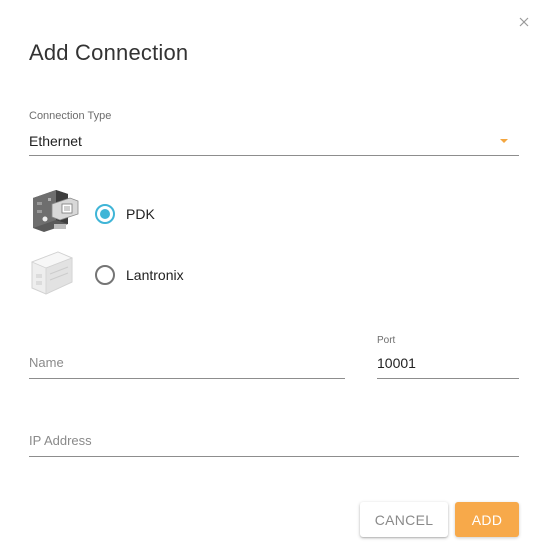 The width and height of the screenshot is (548, 550). Describe the element at coordinates (105, 275) in the screenshot. I see `lantronix-radio` at that location.